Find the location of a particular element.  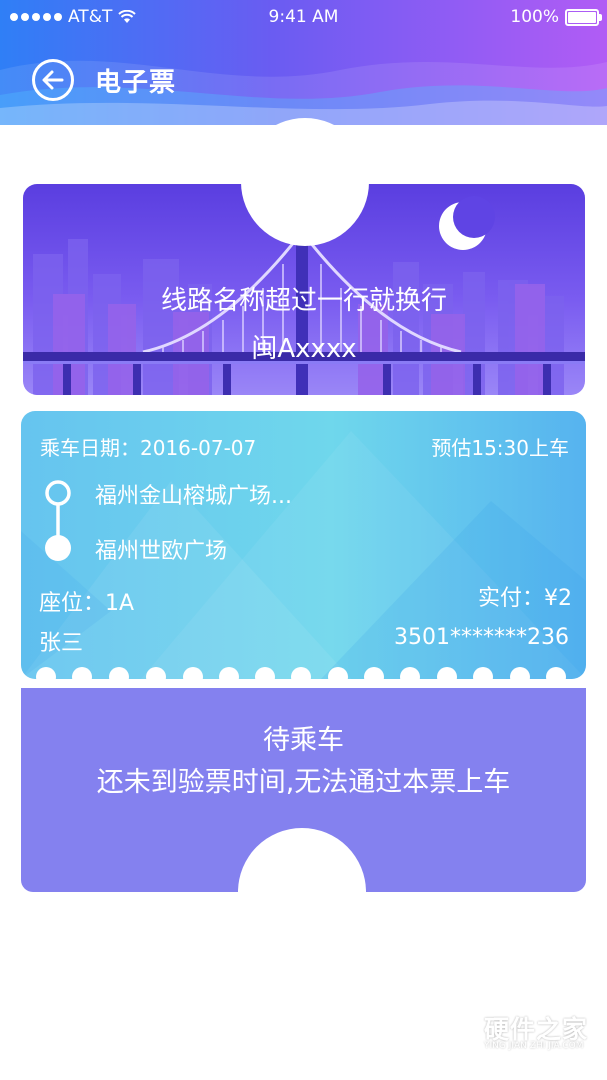

route-line-icon is located at coordinates (58, 520).